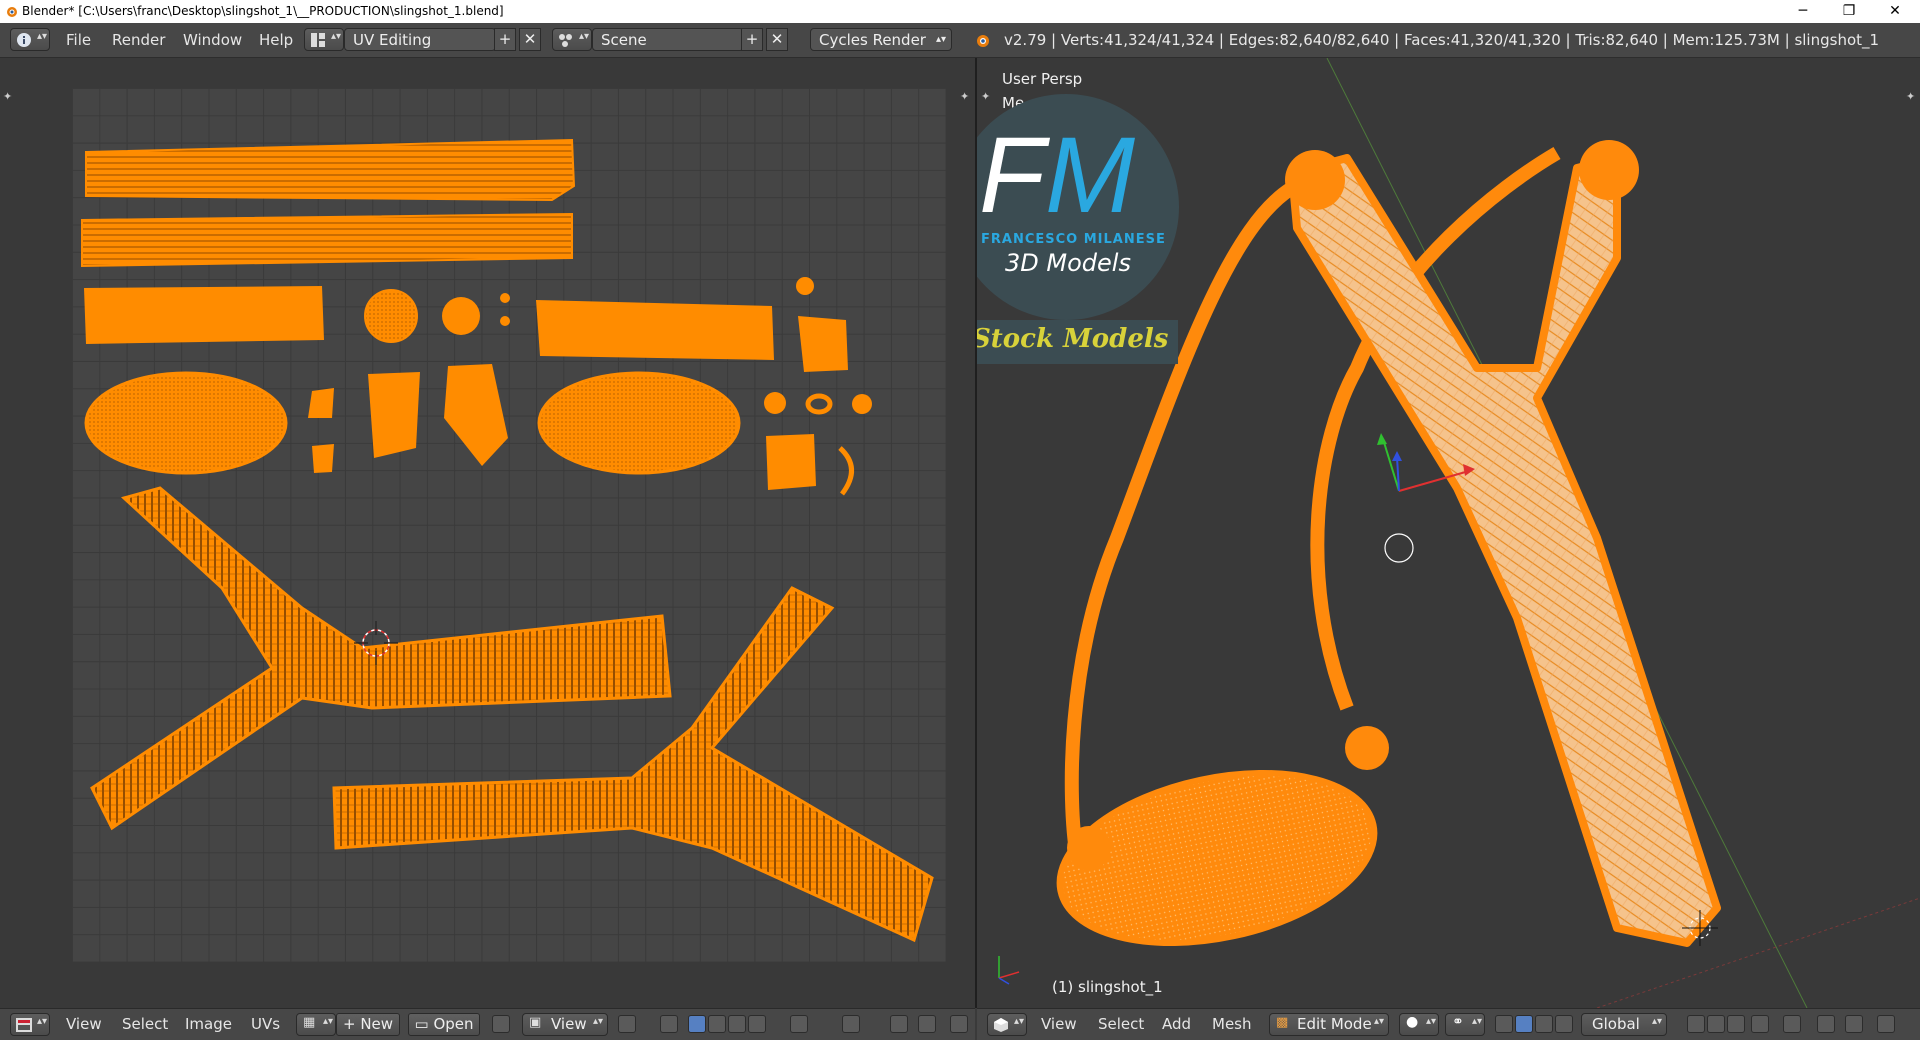 The width and height of the screenshot is (1920, 1040). Describe the element at coordinates (212, 40) in the screenshot. I see `menu-window: Window` at that location.